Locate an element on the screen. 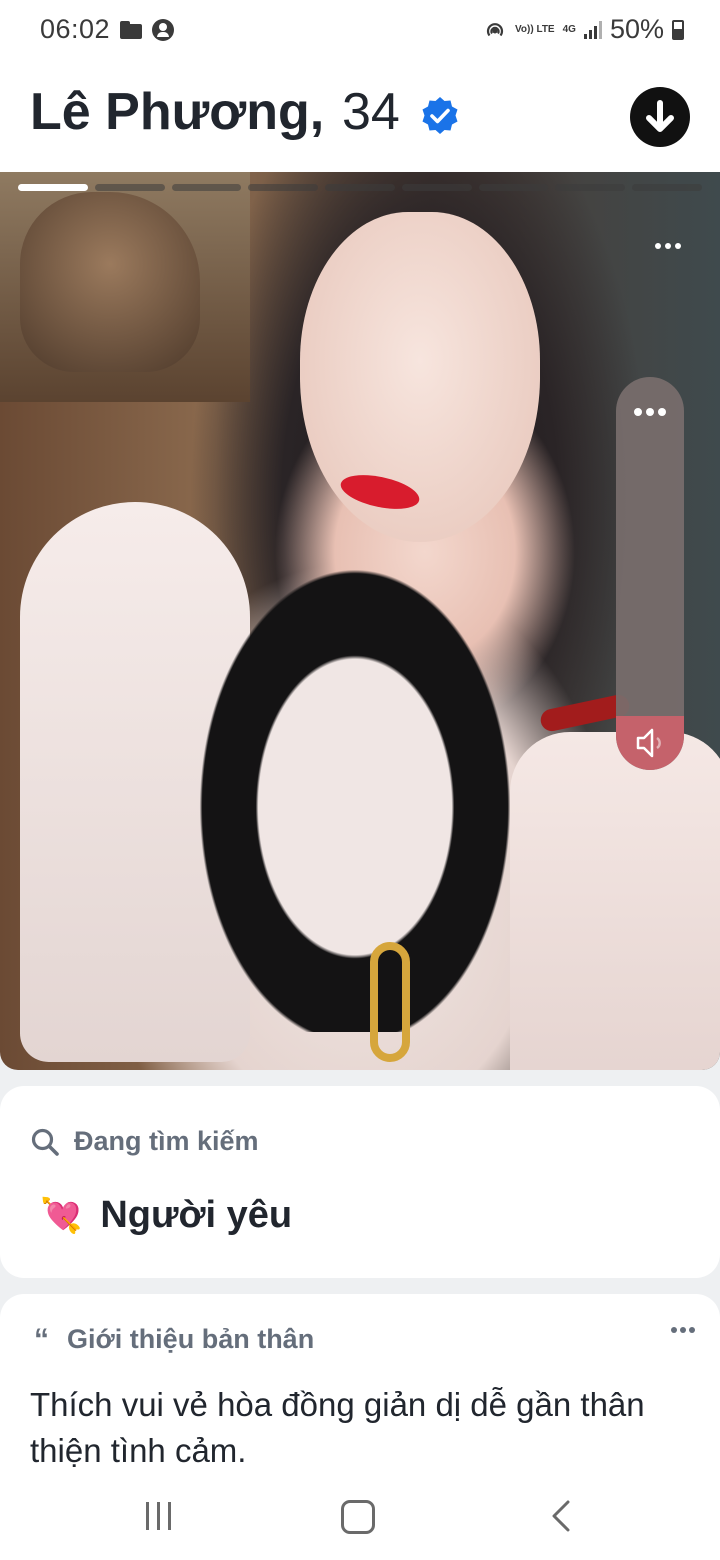  system-nav-bar is located at coordinates (360, 1517).